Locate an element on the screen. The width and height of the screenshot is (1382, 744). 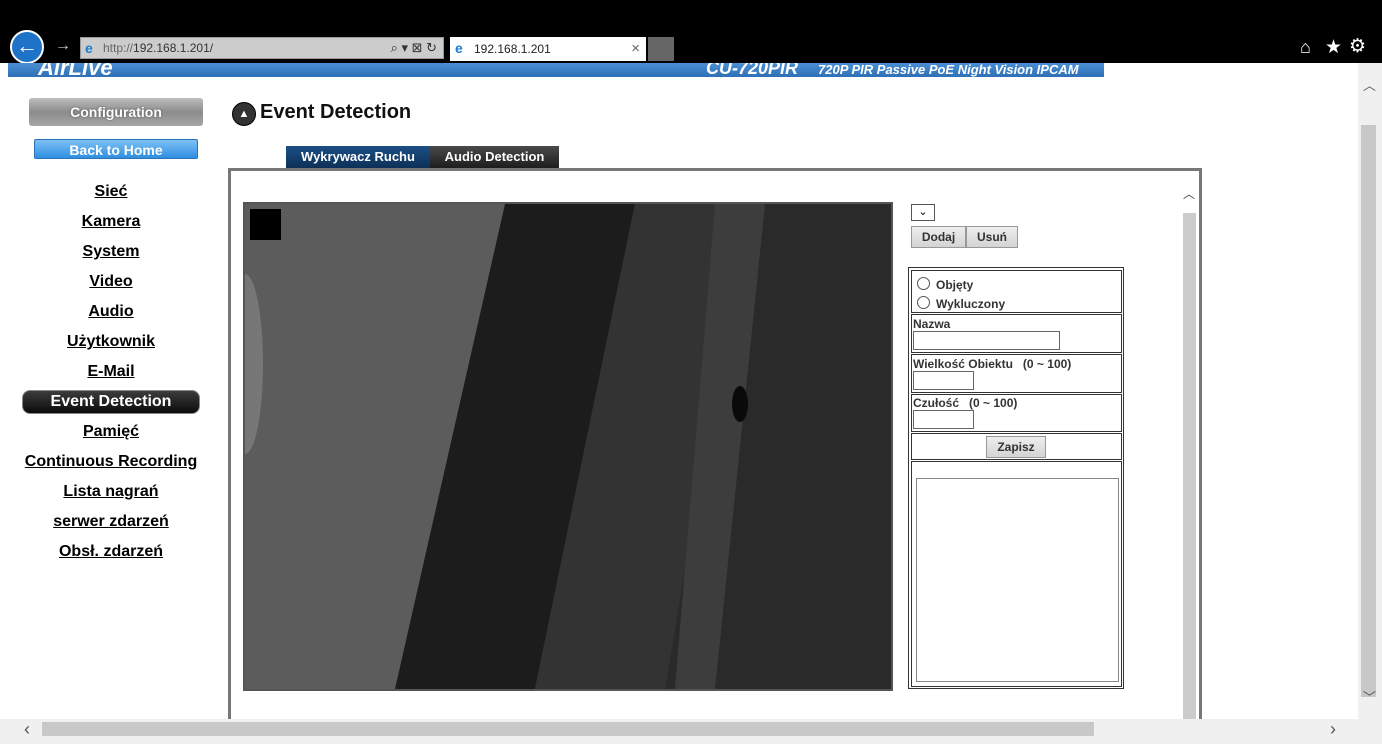
name-input is located at coordinates (986, 340).